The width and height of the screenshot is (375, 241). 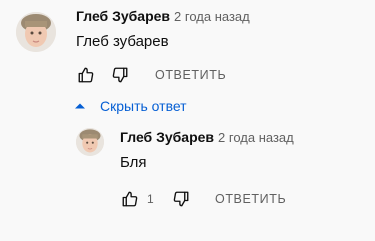 What do you see at coordinates (250, 199) in the screenshot?
I see `reply-reply-button: ОТВЕТИТЬ` at bounding box center [250, 199].